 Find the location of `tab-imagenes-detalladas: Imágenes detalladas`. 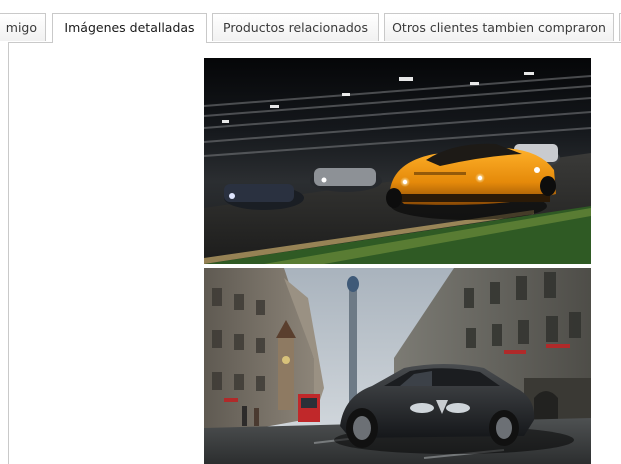

tab-imagenes-detalladas: Imágenes detalladas is located at coordinates (129, 28).